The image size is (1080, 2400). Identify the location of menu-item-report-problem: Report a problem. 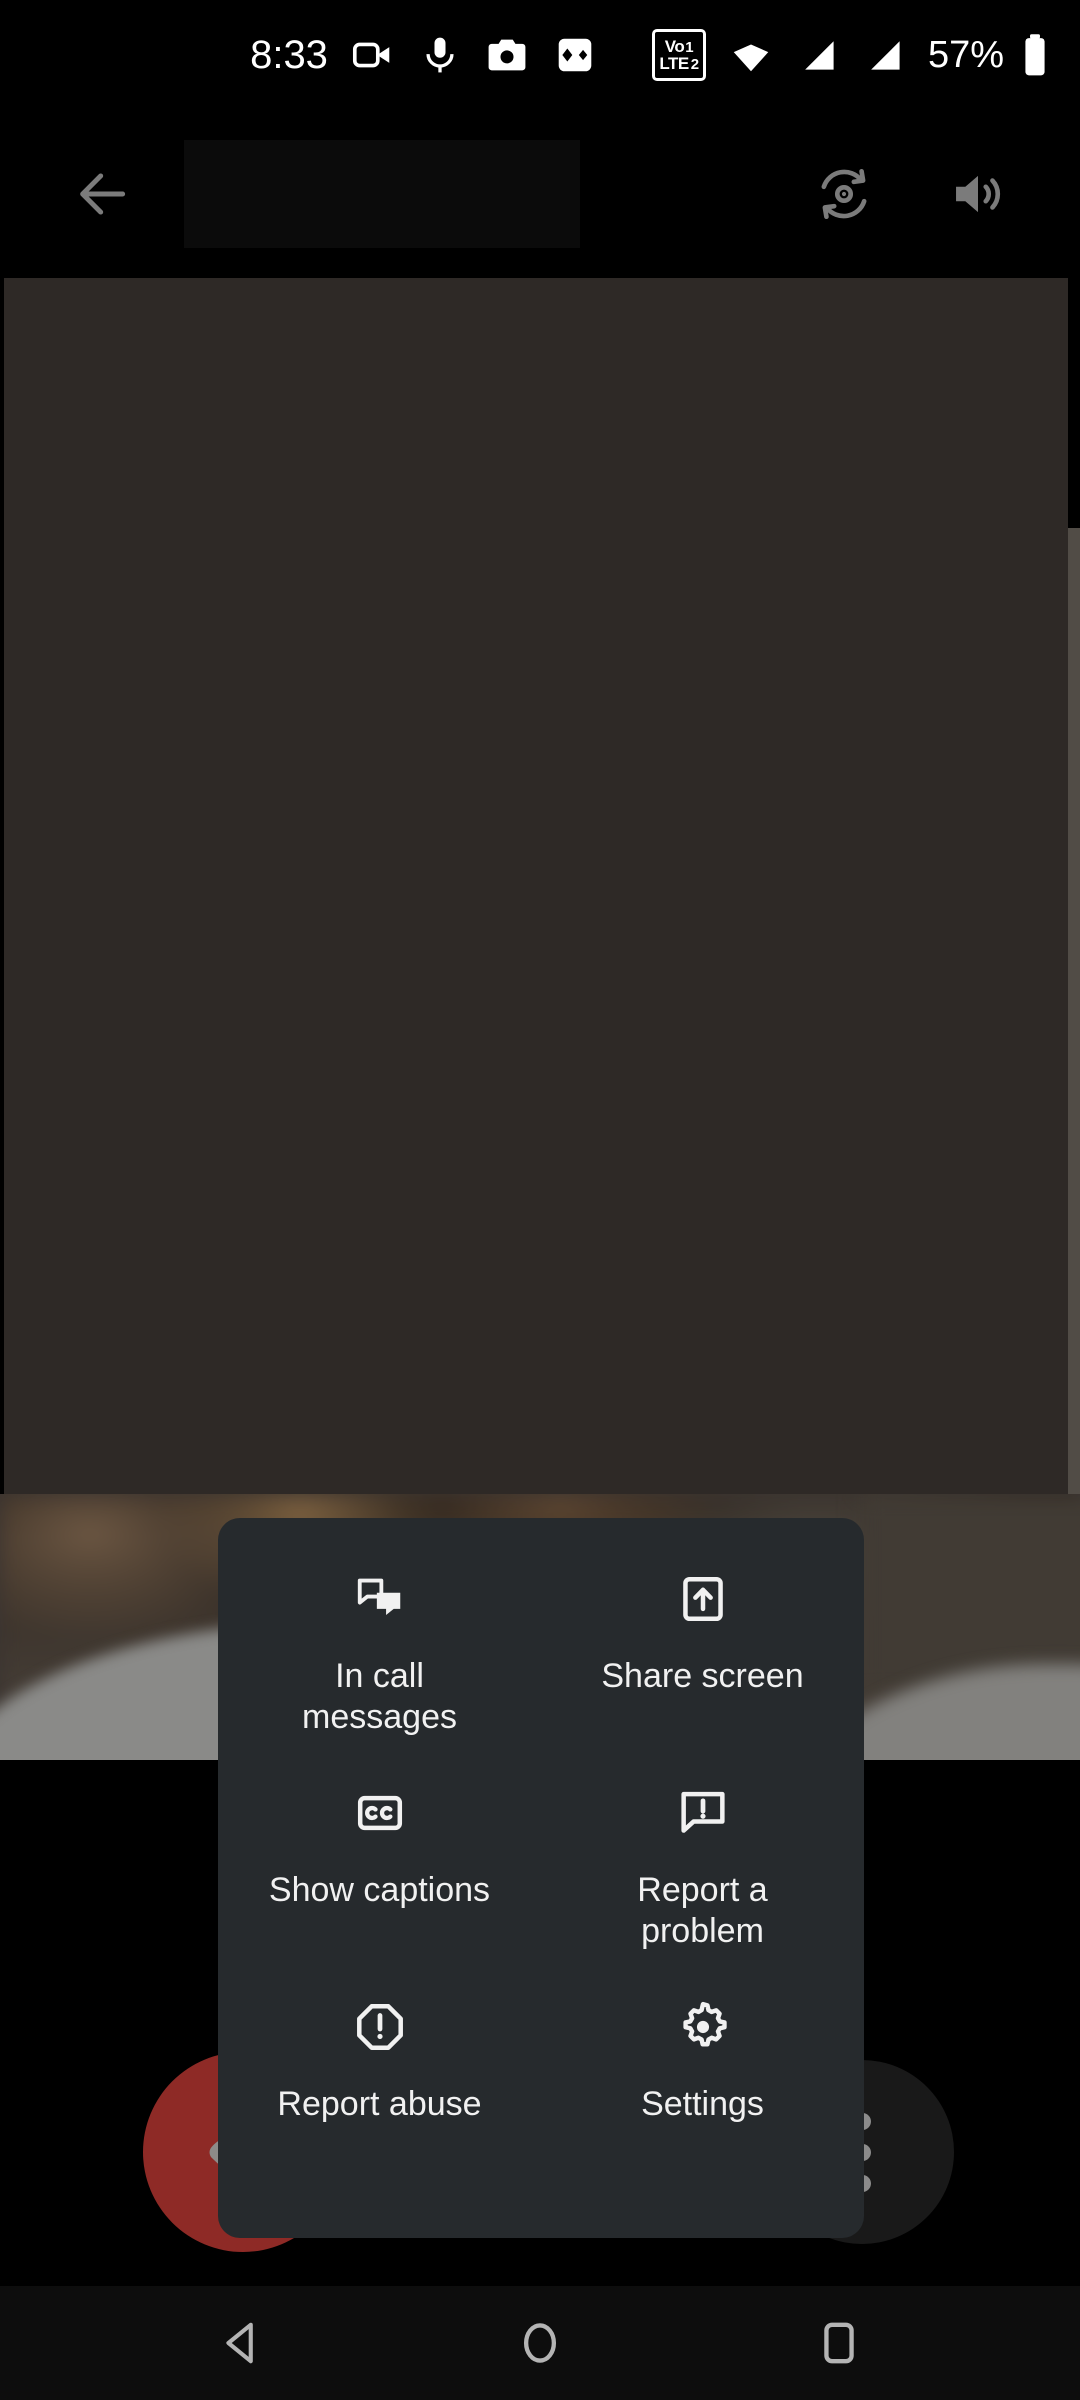
(702, 1883).